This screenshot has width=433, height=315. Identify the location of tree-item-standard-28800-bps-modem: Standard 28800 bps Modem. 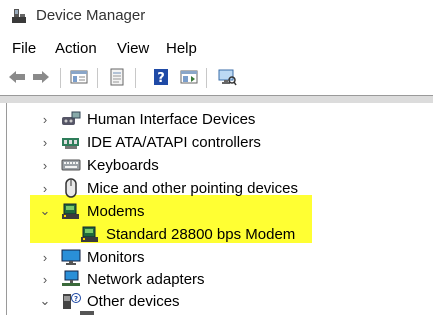
(176, 234).